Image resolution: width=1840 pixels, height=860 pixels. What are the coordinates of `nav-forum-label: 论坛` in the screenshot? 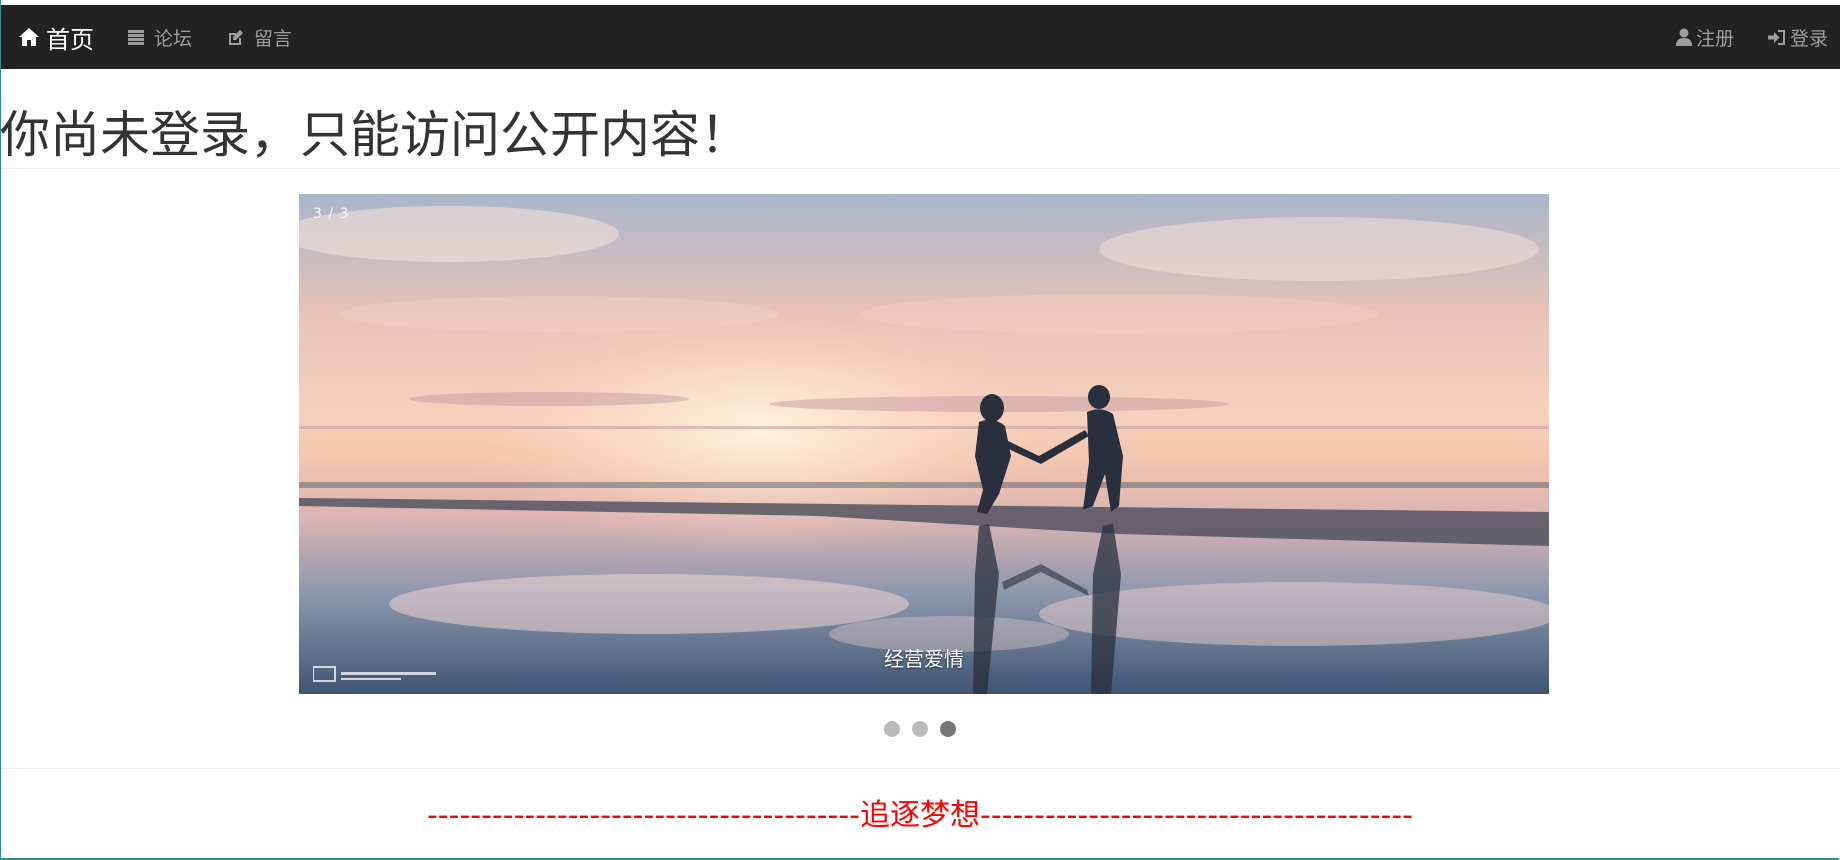 It's located at (173, 38).